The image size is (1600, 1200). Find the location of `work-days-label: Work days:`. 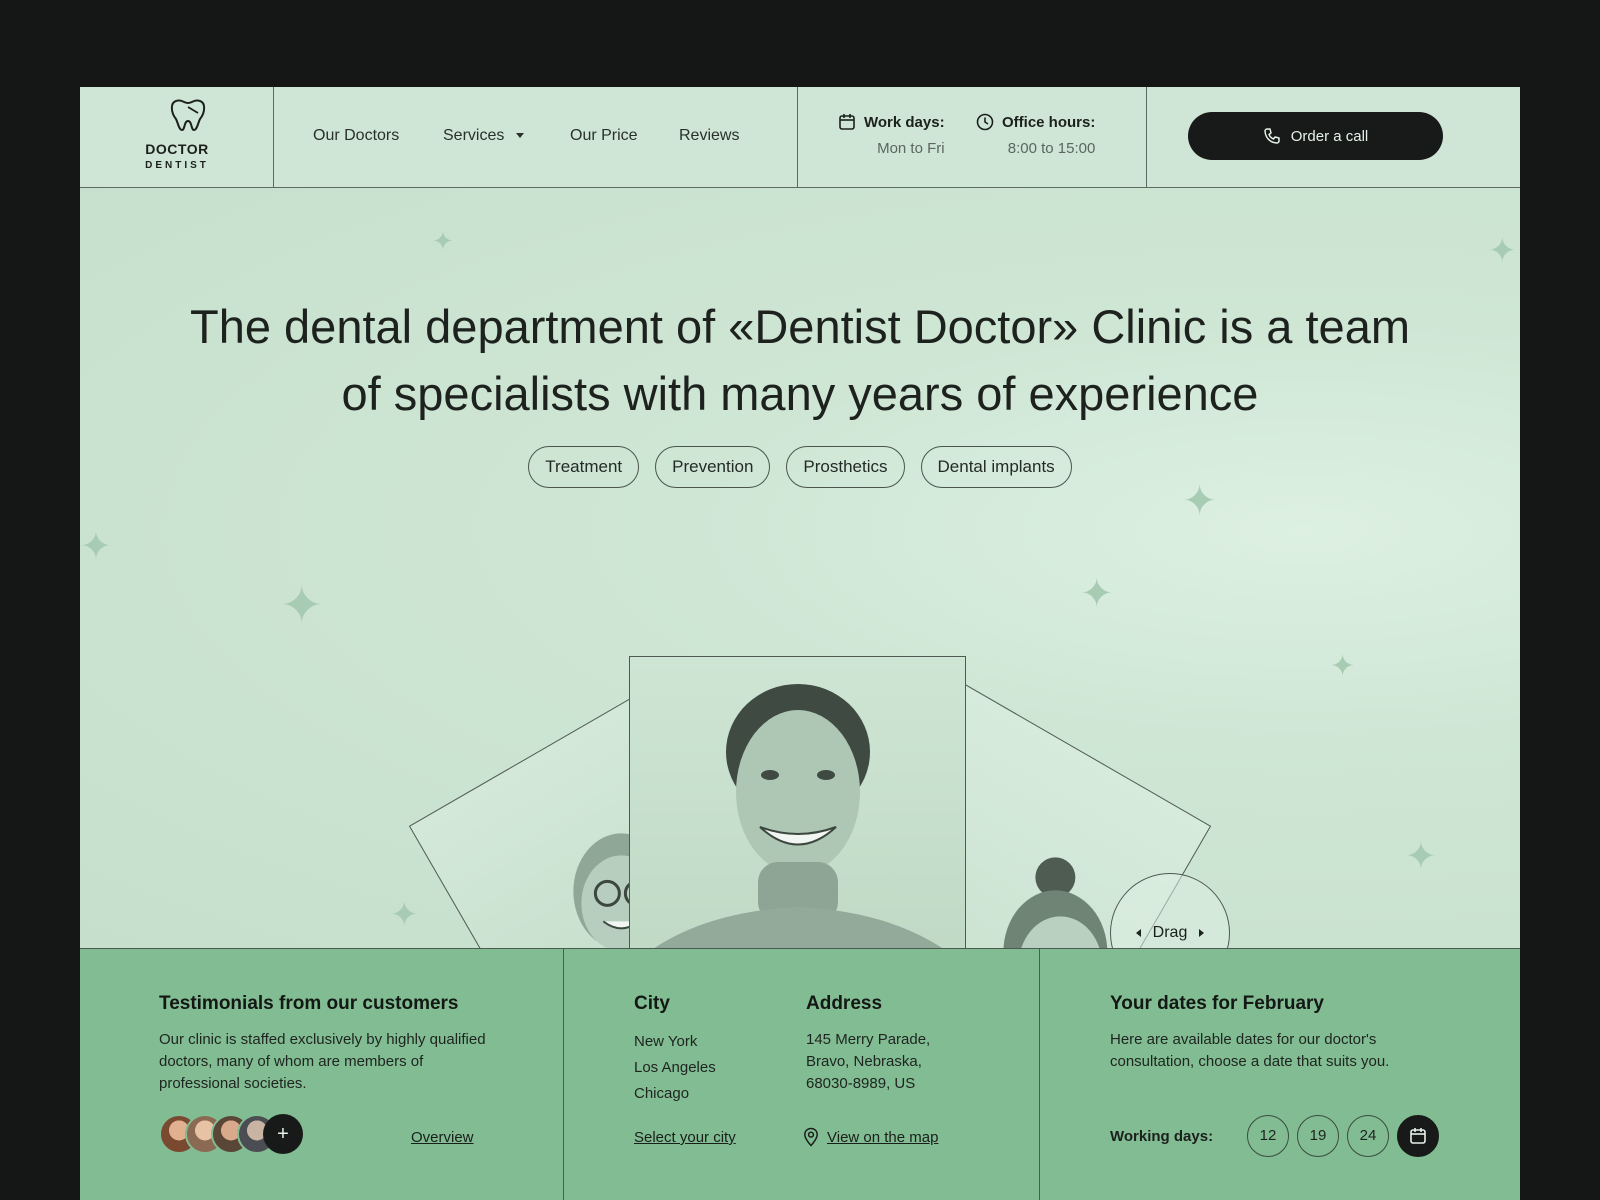

work-days-label: Work days: is located at coordinates (904, 122).